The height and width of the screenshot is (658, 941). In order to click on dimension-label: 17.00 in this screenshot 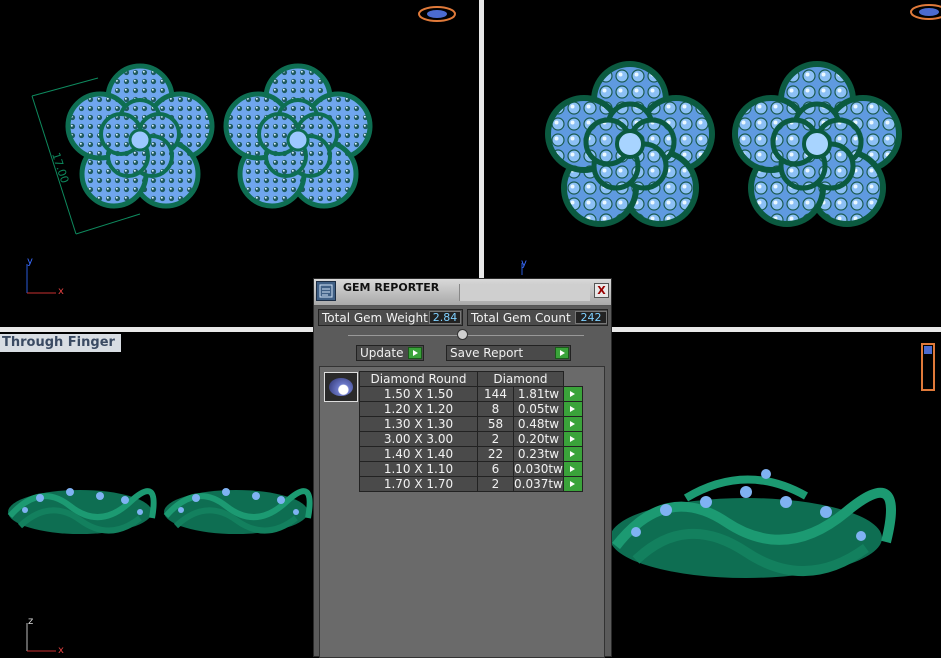, I will do `click(60, 168)`.